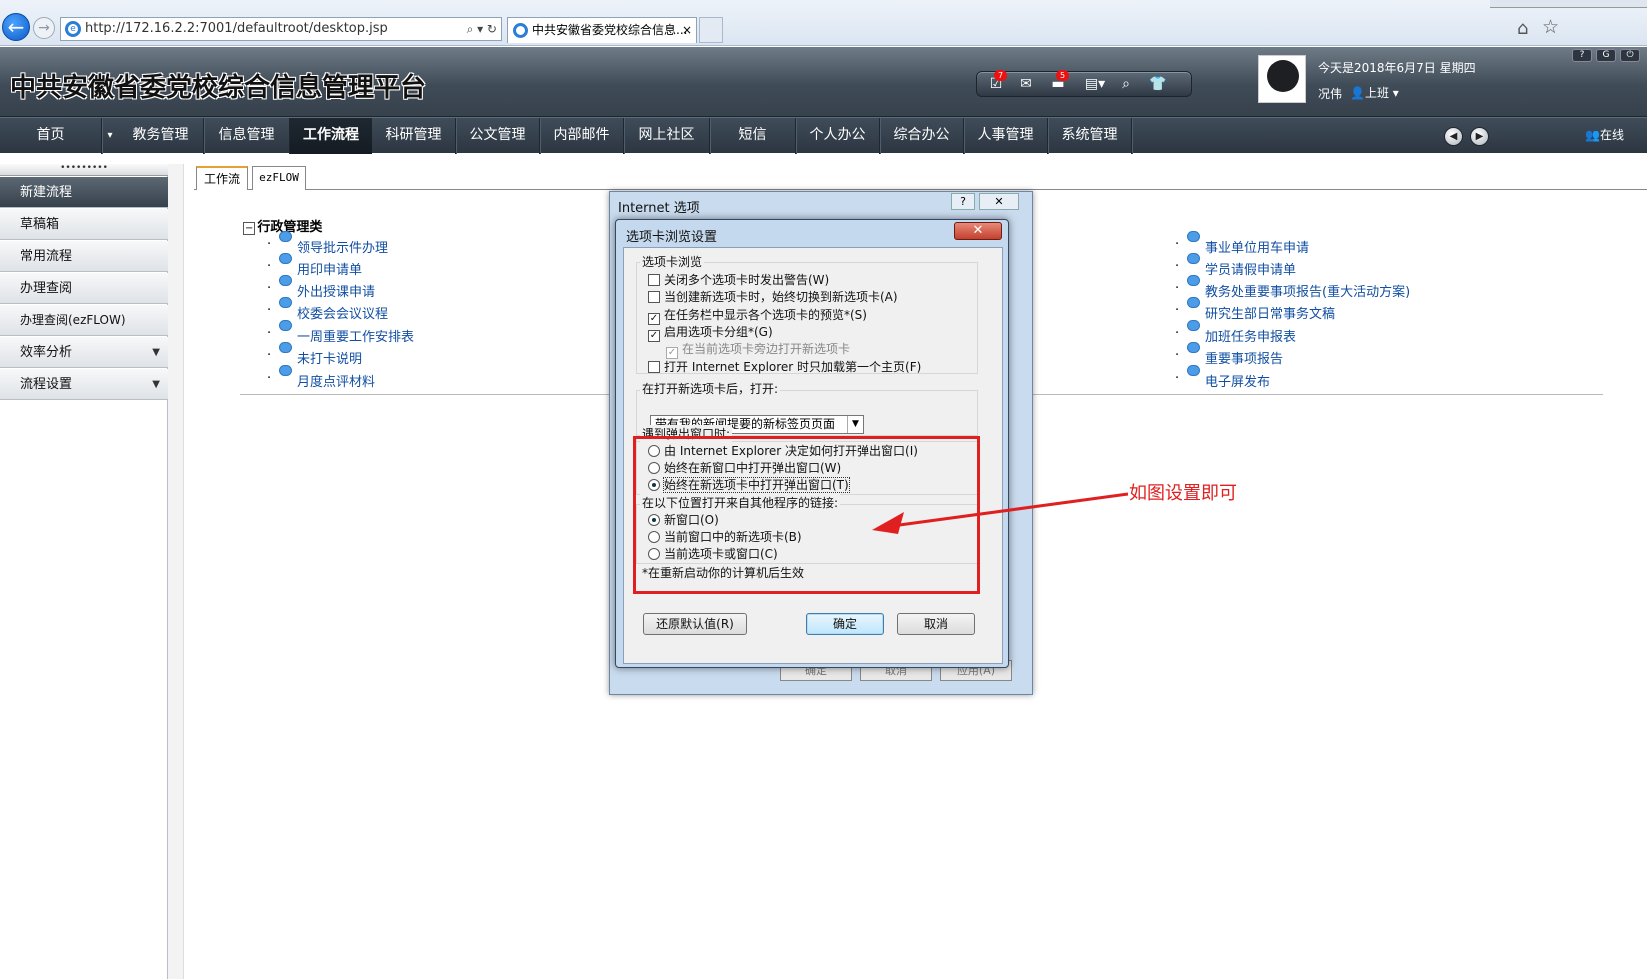  What do you see at coordinates (84, 170) in the screenshot?
I see `sidebar-collapse-bar: •••••••••` at bounding box center [84, 170].